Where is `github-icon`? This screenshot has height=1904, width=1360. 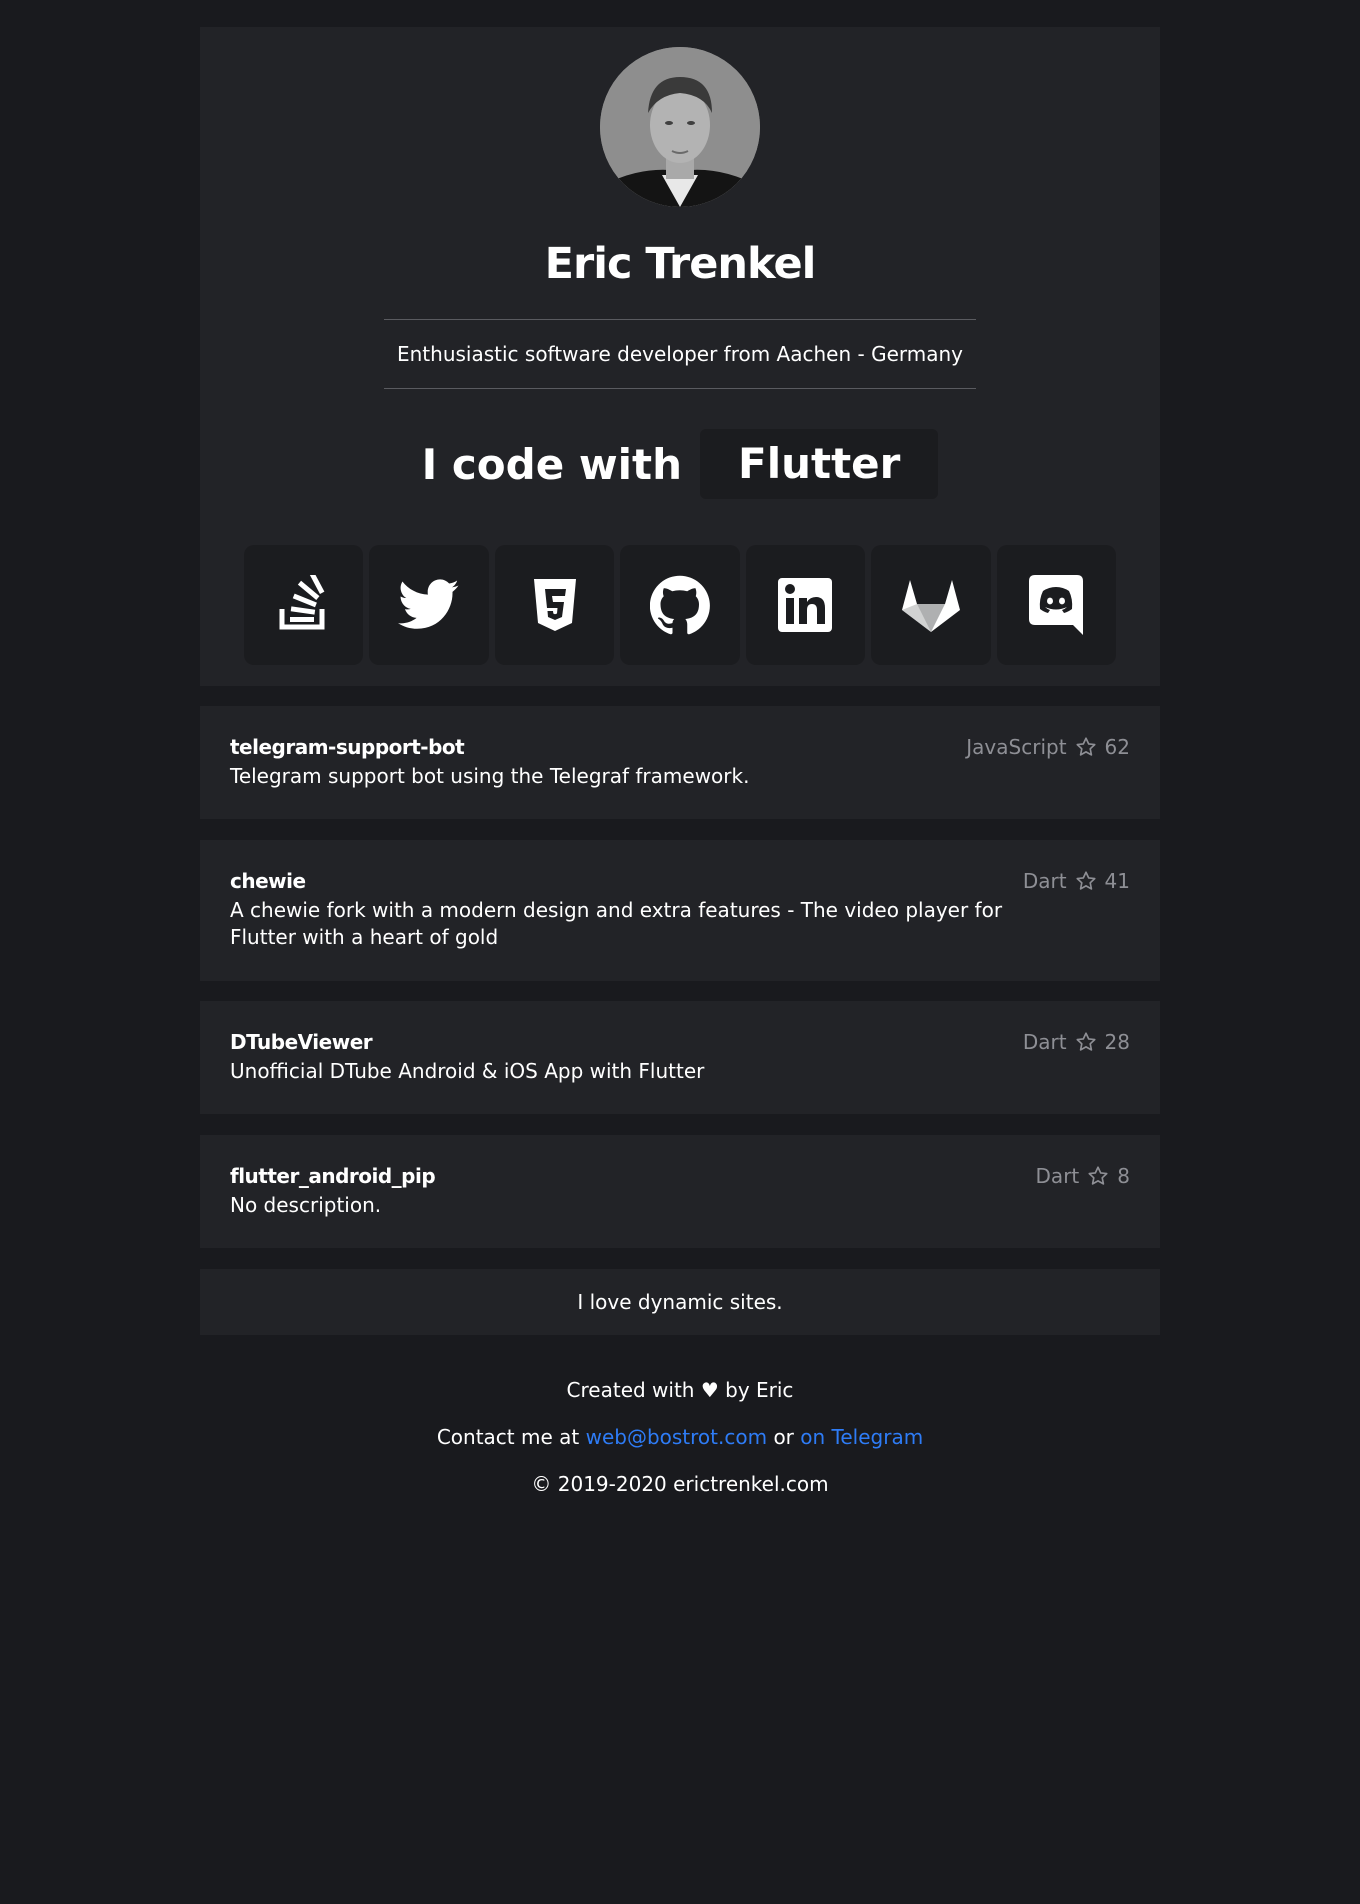 github-icon is located at coordinates (679, 605).